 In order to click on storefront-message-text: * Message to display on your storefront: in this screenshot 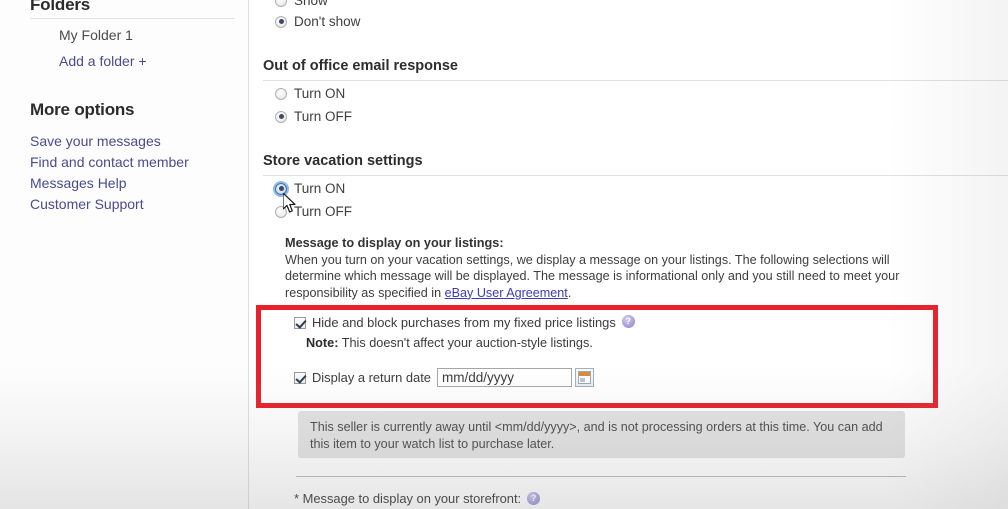, I will do `click(408, 498)`.